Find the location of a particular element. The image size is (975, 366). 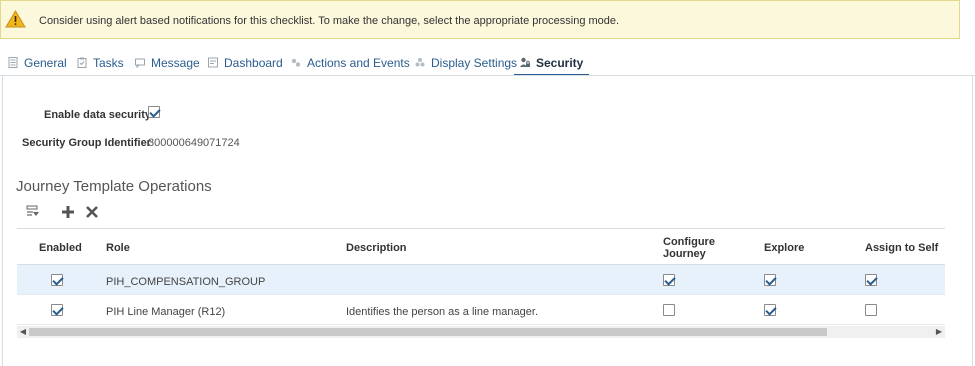

user-lock-icon is located at coordinates (525, 62).